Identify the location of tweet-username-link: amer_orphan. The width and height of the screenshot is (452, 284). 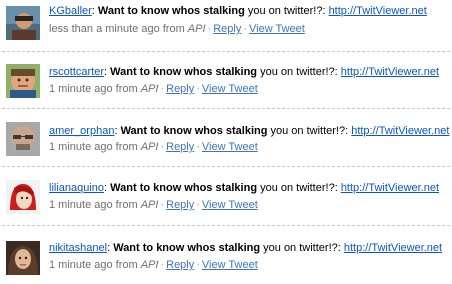
(81, 131).